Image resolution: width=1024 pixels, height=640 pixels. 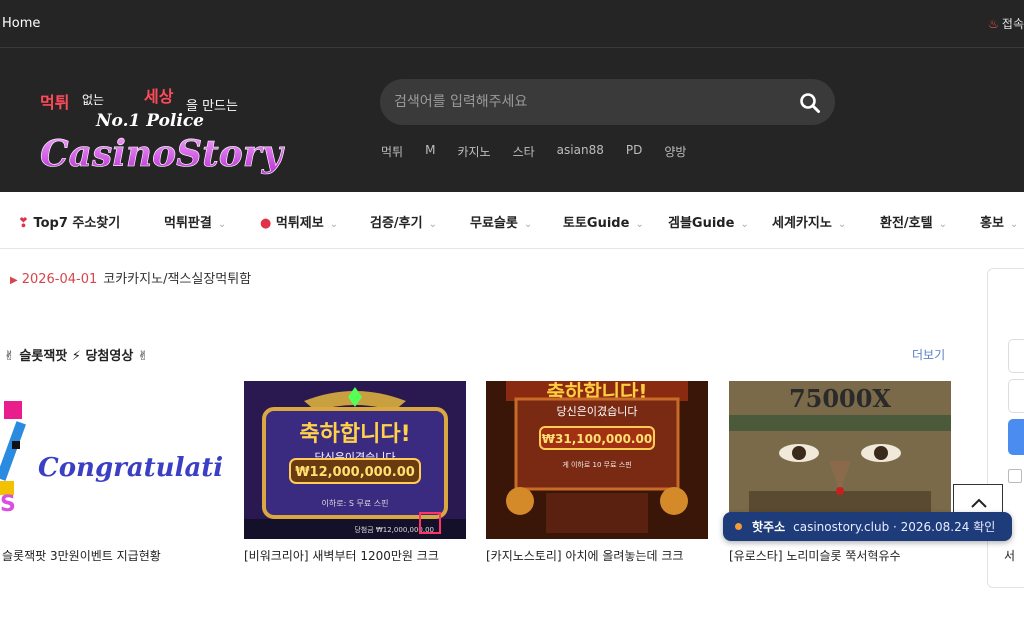 I want to click on video-thumbnail: Congratulati S, so click(x=111, y=460).